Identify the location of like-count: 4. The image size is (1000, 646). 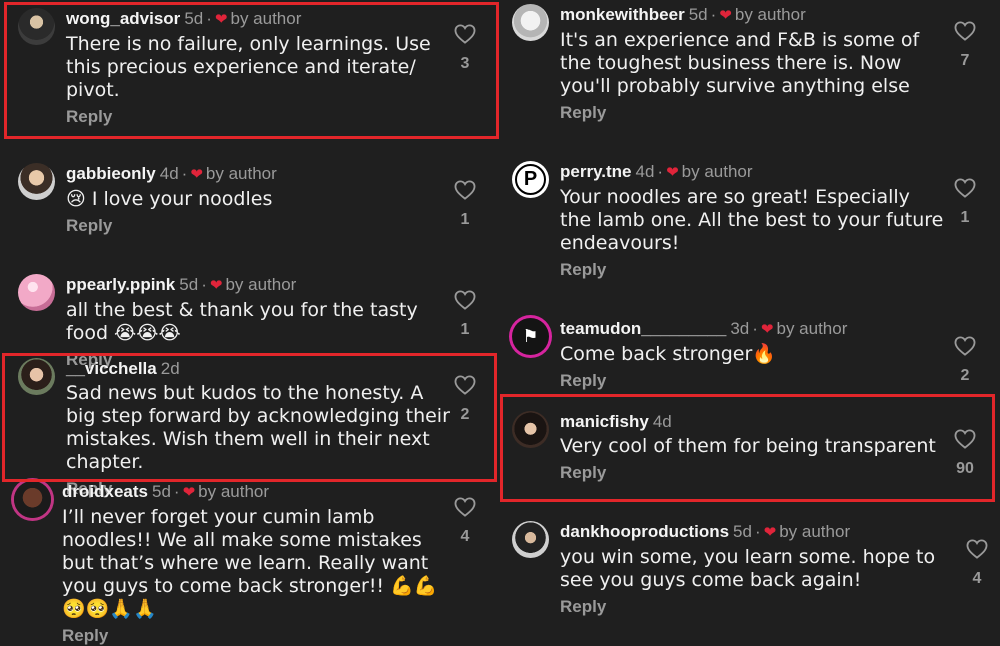
(465, 536).